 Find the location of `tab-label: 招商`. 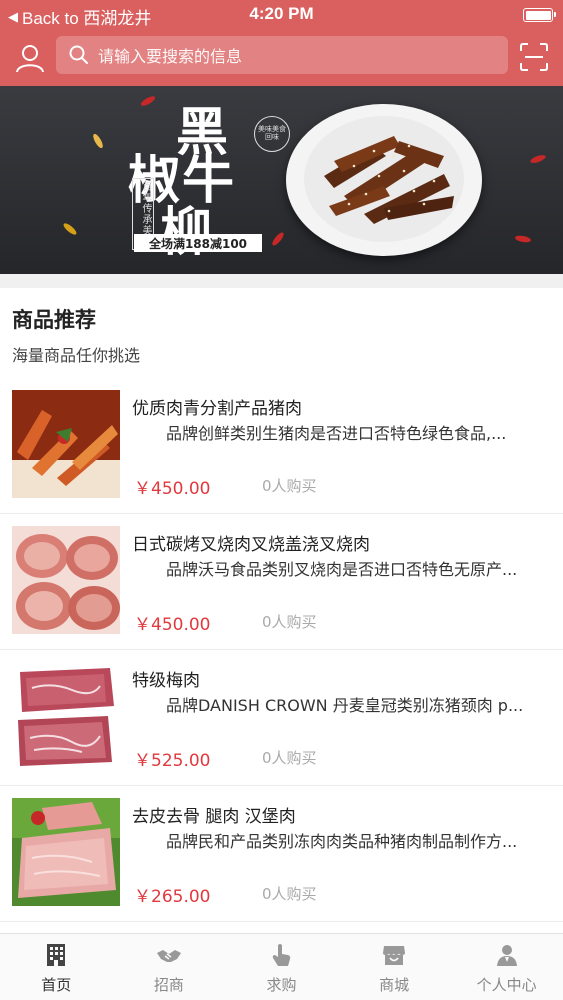

tab-label: 招商 is located at coordinates (168, 985).